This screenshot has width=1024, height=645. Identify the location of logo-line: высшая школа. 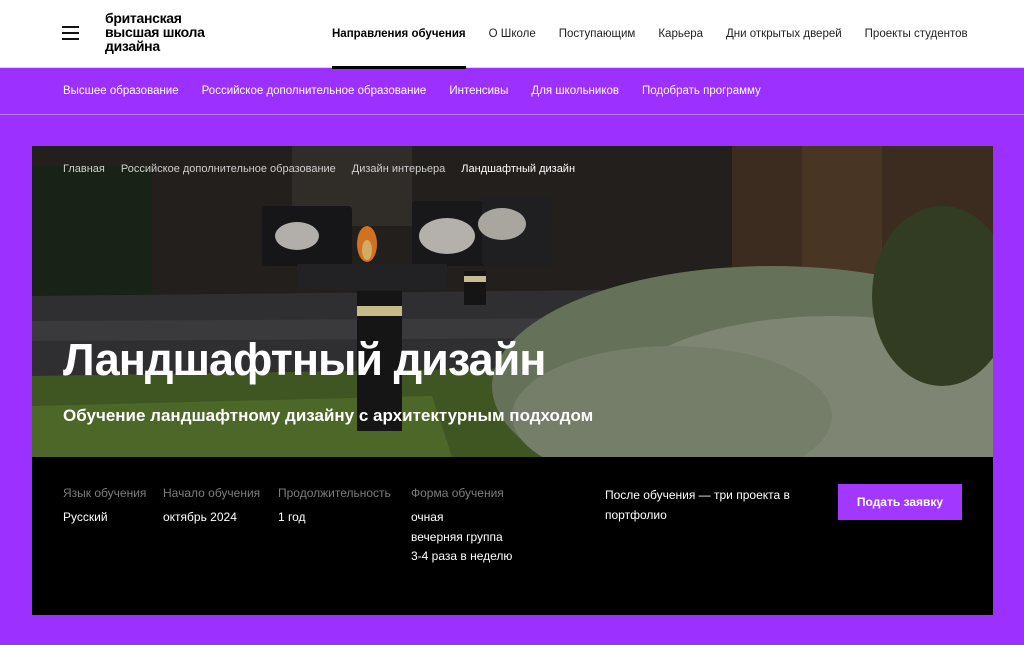
(155, 32).